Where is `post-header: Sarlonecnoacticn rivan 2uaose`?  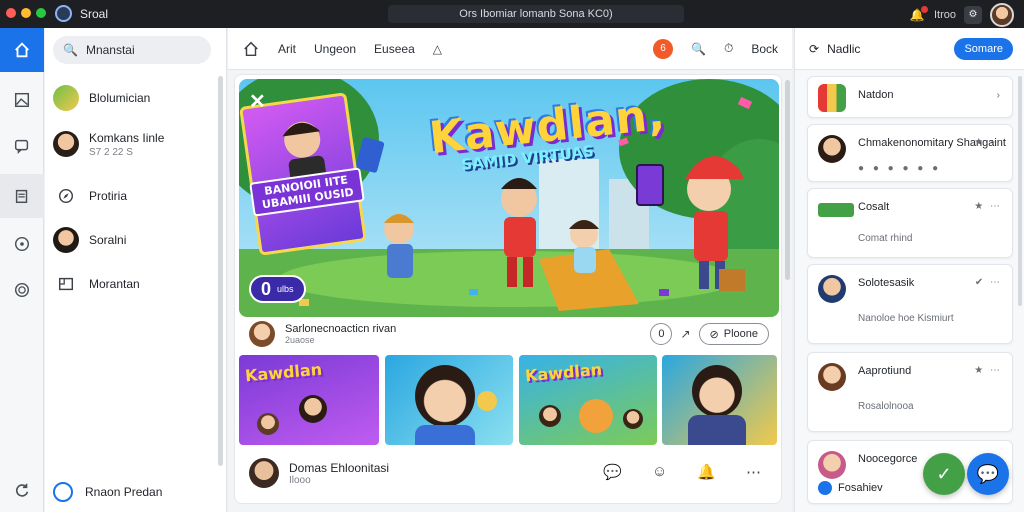
post-header: Sarlonecnoacticn rivan 2uaose is located at coordinates (322, 334).